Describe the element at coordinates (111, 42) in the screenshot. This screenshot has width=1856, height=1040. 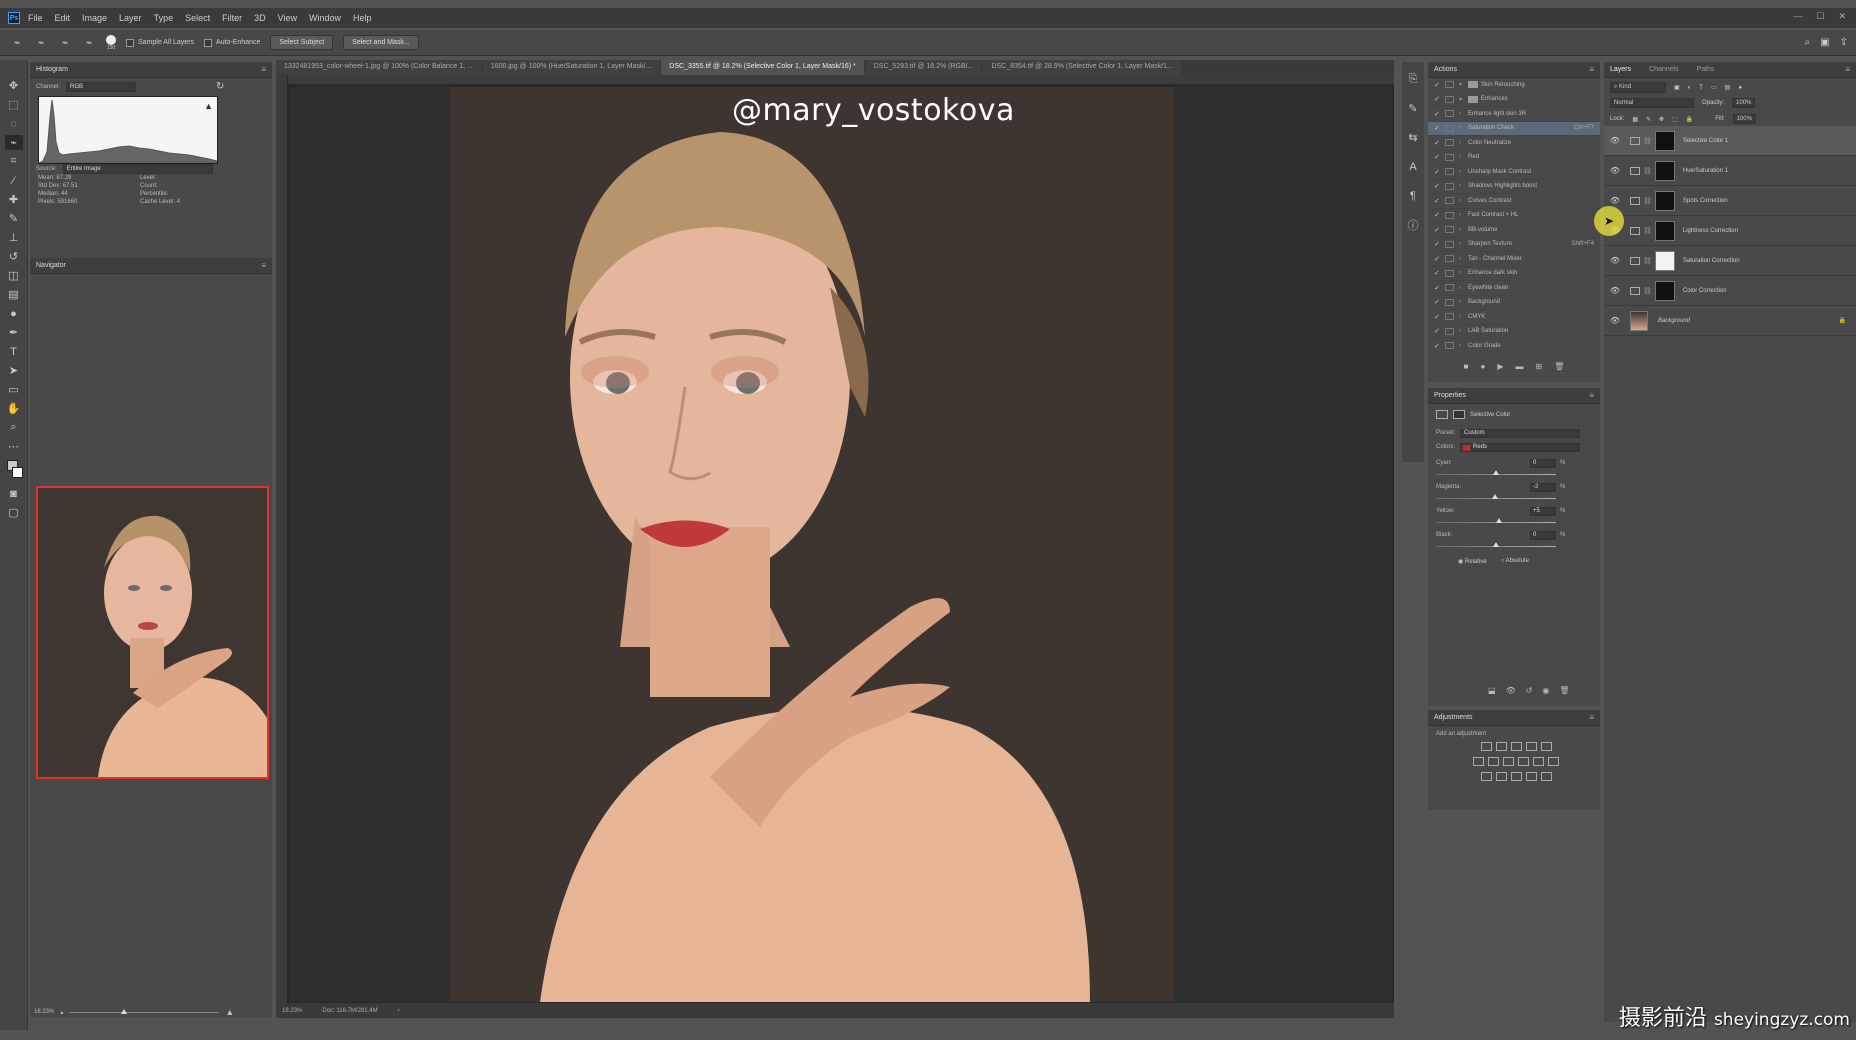
I see `brush-size-picker: 150` at that location.